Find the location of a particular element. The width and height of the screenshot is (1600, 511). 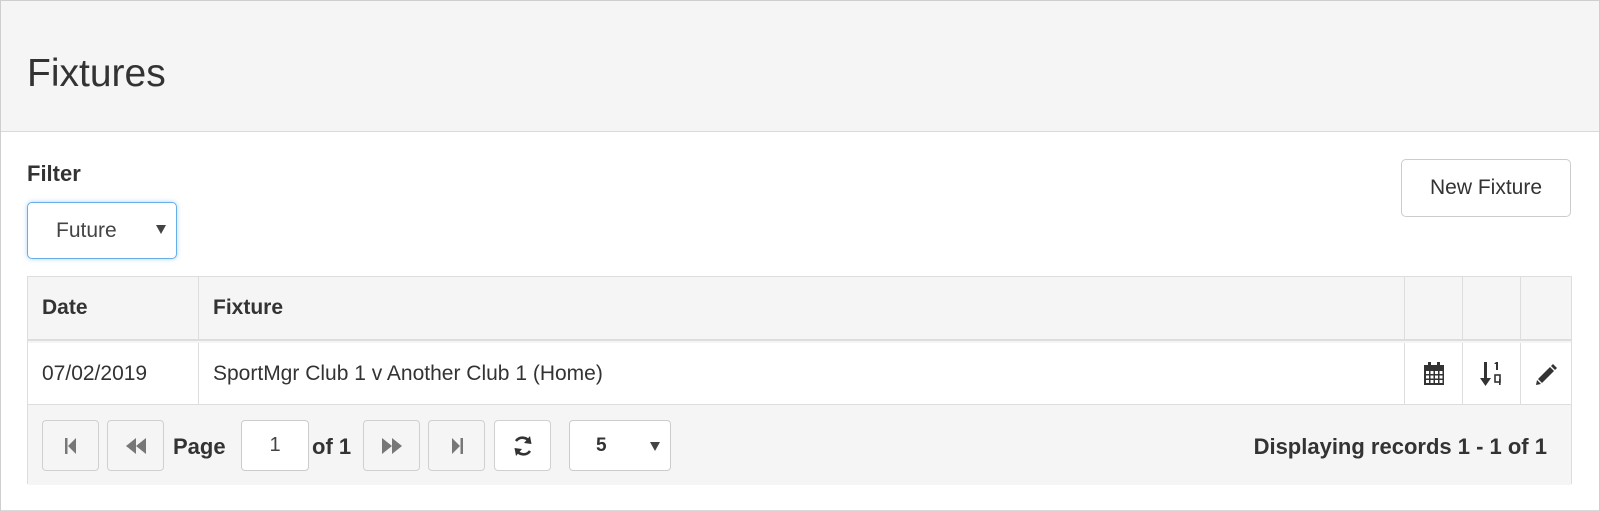

calendar-icon is located at coordinates (1433, 373).